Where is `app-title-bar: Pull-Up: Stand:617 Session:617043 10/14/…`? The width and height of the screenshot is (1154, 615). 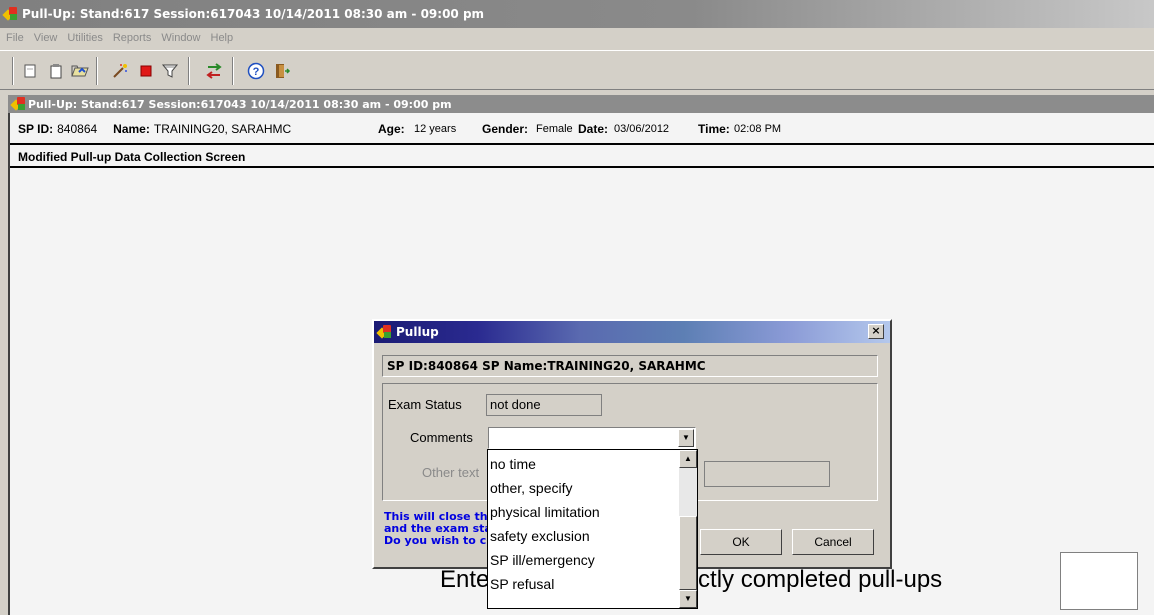
app-title-bar: Pull-Up: Stand:617 Session:617043 10/14/… is located at coordinates (577, 14).